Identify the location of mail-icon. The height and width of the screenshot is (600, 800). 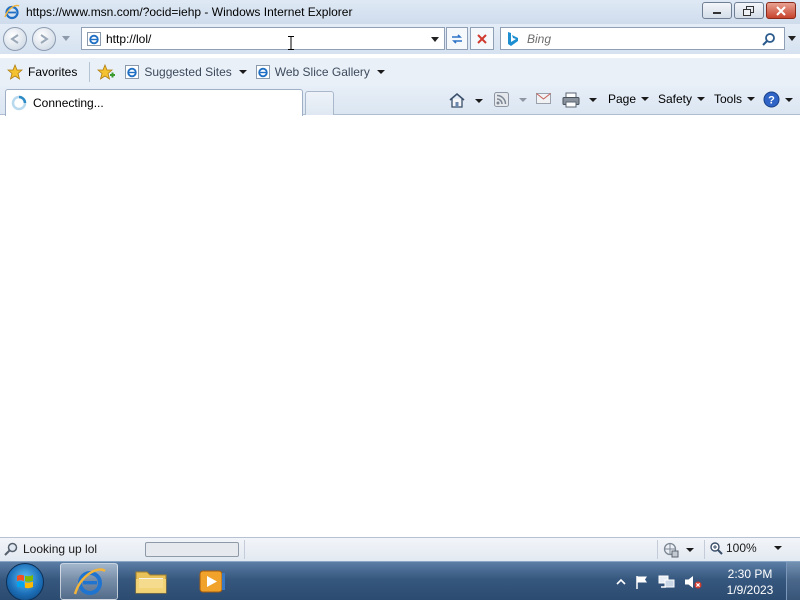
(543, 98).